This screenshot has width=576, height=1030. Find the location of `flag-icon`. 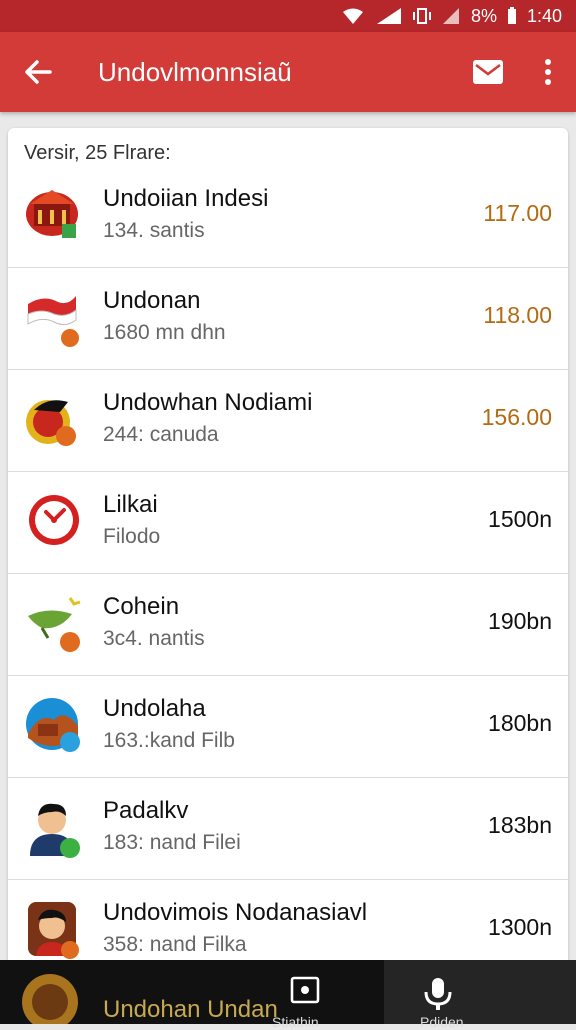

flag-icon is located at coordinates (53, 321).